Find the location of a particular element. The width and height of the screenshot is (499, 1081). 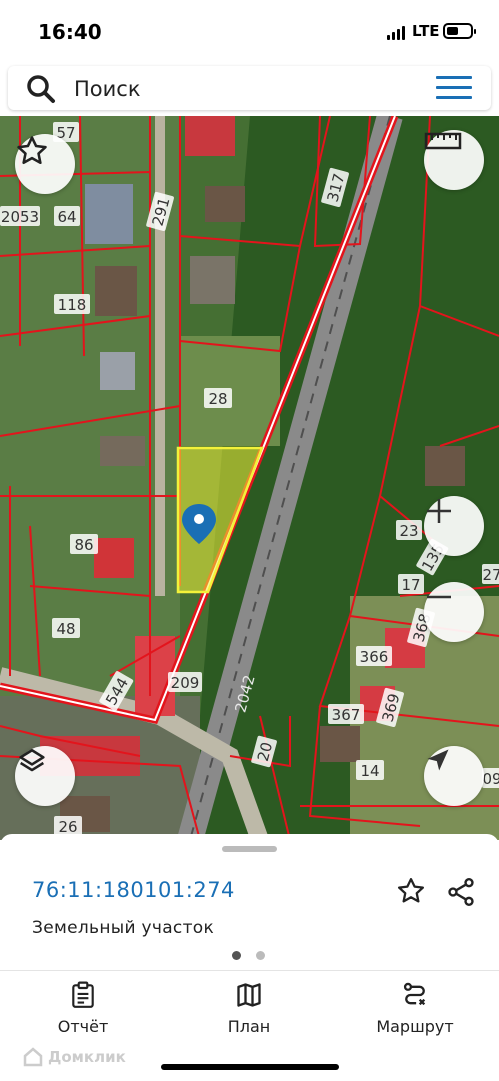

nav-label: План is located at coordinates (249, 1026).